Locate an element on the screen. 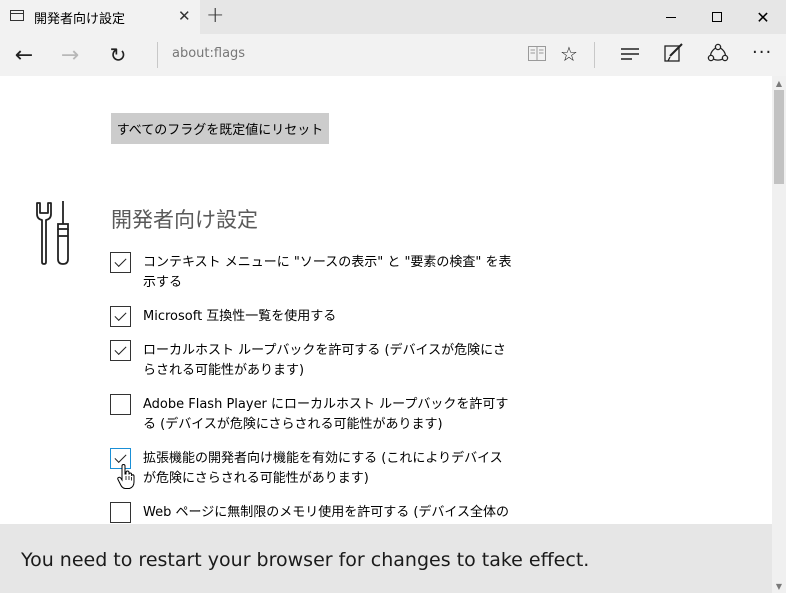 The height and width of the screenshot is (593, 786). page-icon is located at coordinates (17, 15).